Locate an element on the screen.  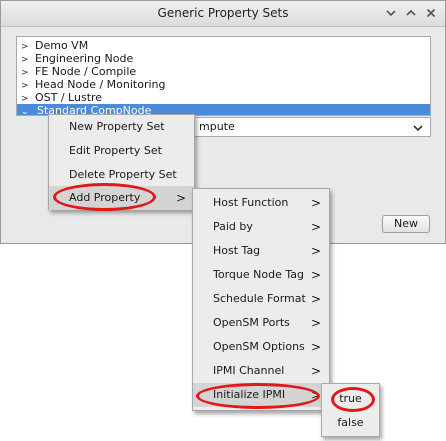
menu-item-schedule-format: Schedule Format > is located at coordinates (261, 299).